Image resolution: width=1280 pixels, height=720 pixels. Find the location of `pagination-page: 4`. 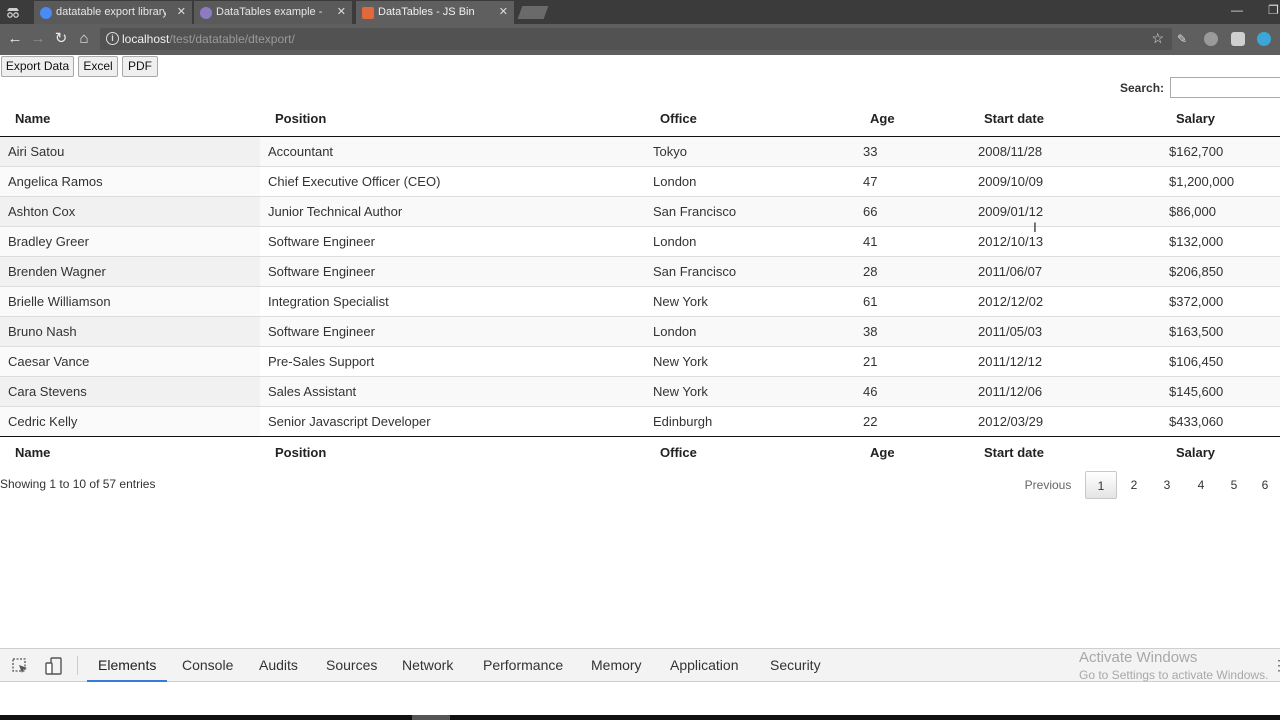

pagination-page: 4 is located at coordinates (1201, 485).